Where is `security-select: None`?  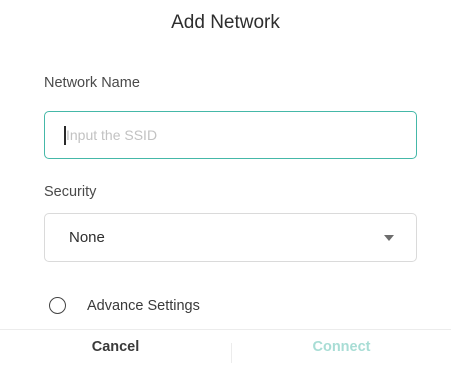 security-select: None is located at coordinates (230, 237).